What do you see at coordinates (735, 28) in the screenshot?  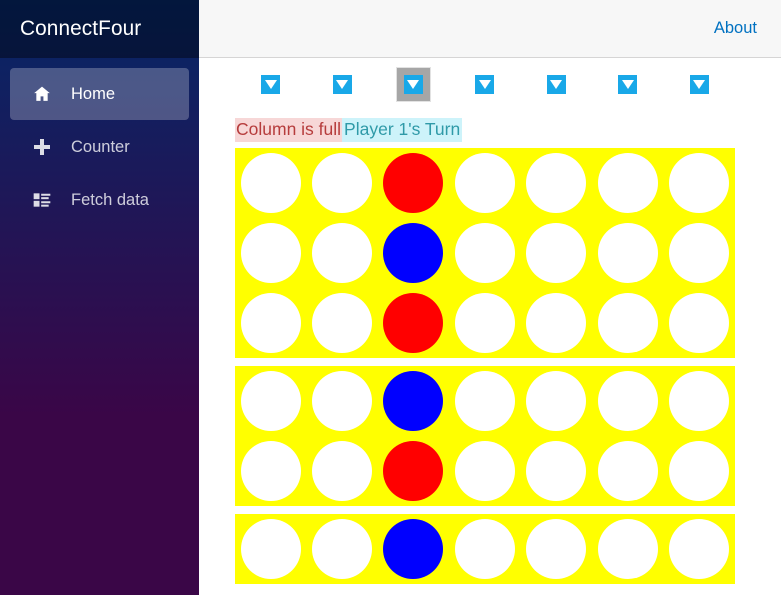 I see `about-link: About` at bounding box center [735, 28].